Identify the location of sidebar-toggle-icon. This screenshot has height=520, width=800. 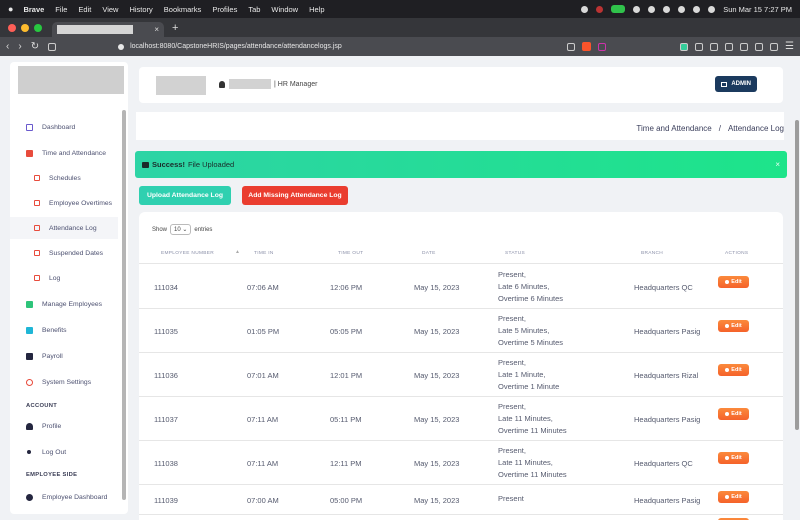
(729, 46).